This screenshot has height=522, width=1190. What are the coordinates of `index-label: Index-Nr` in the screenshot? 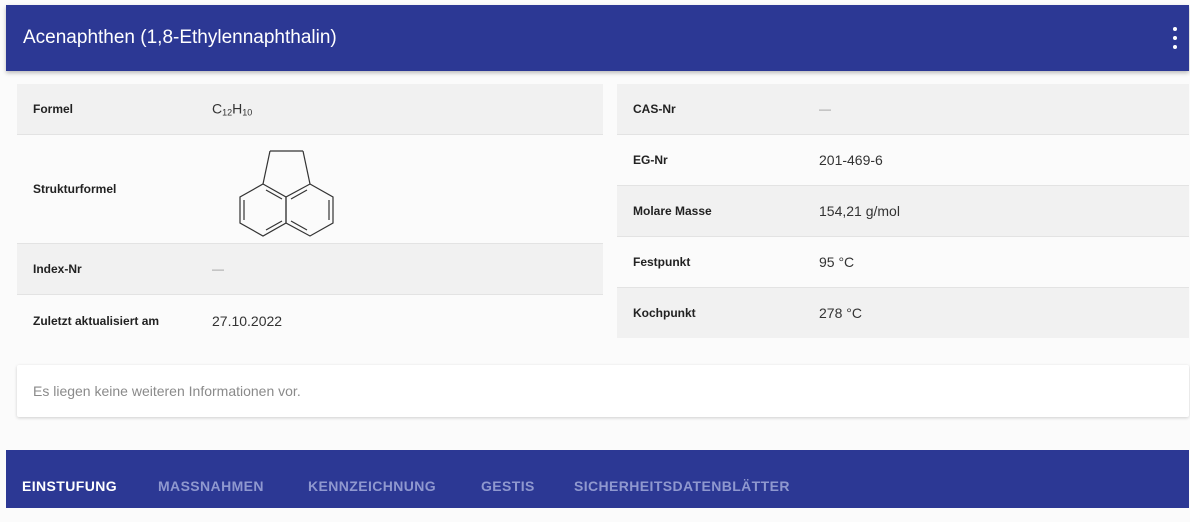 It's located at (57, 269).